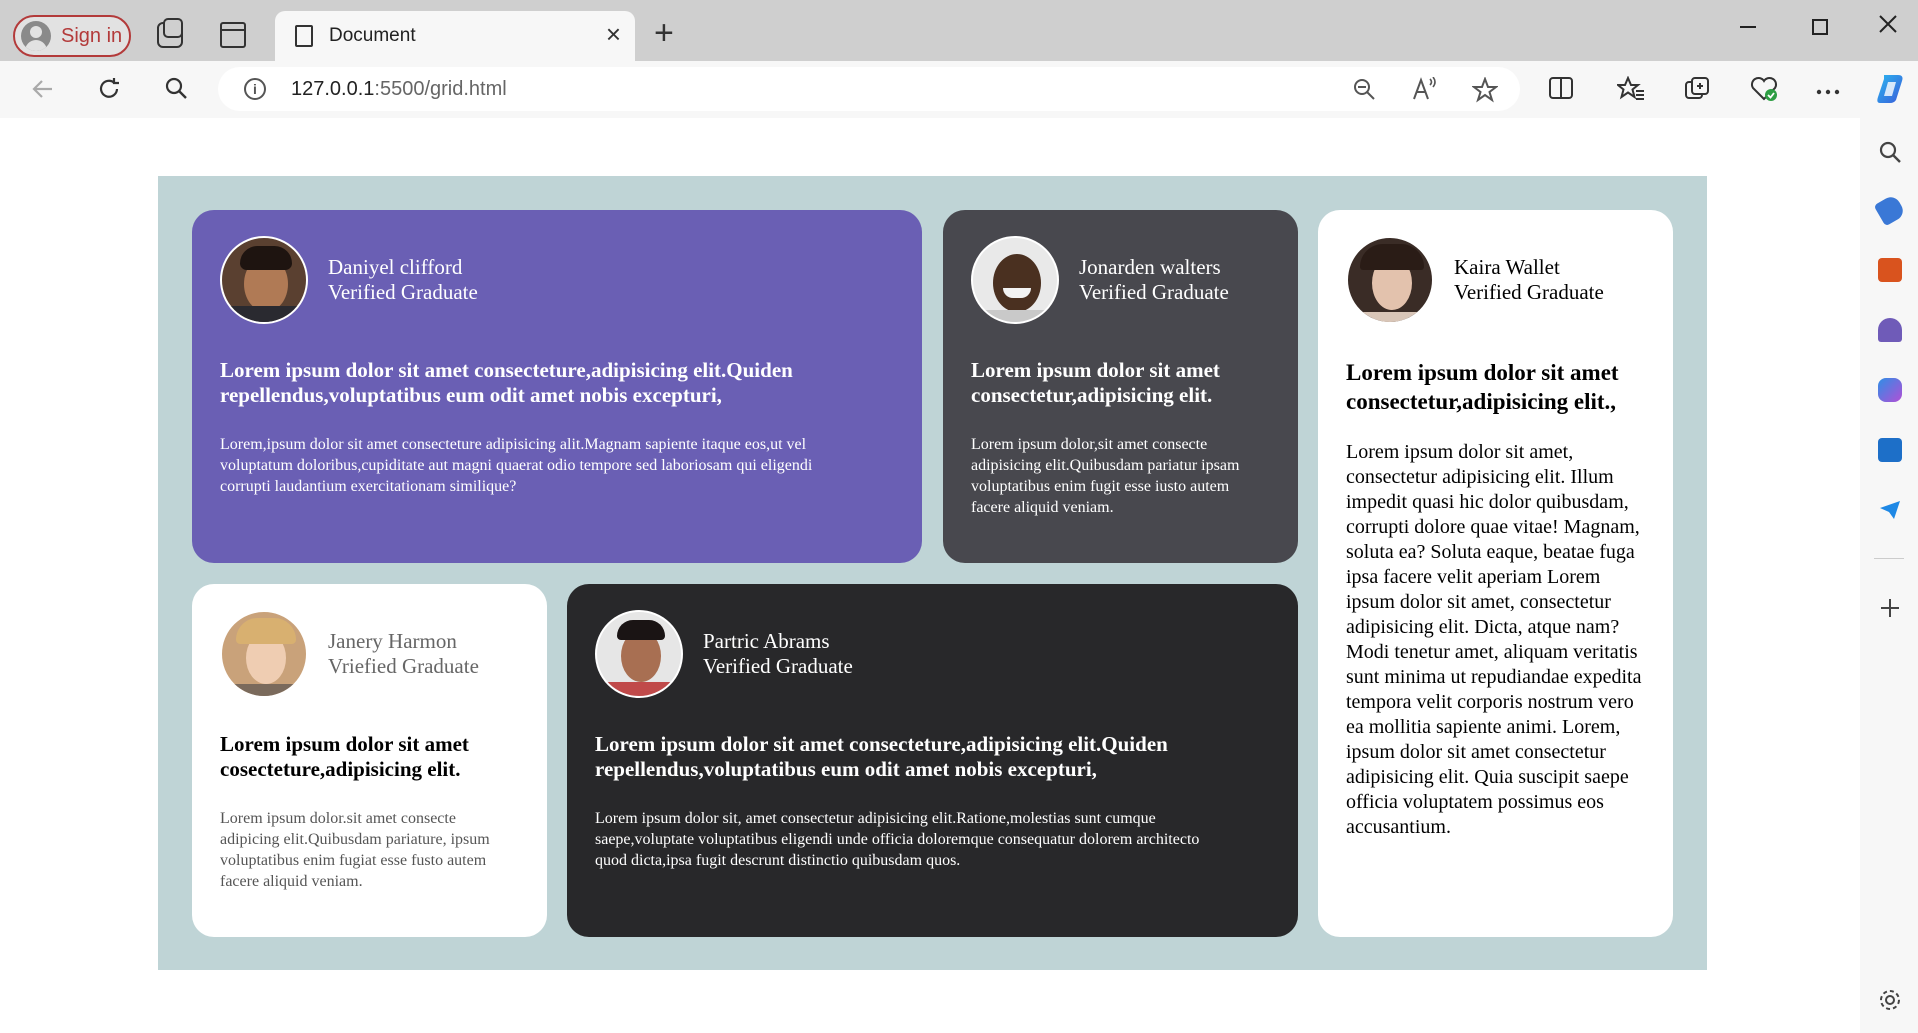 This screenshot has height=1033, width=1918. Describe the element at coordinates (1485, 92) in the screenshot. I see `favorite-star-icon` at that location.